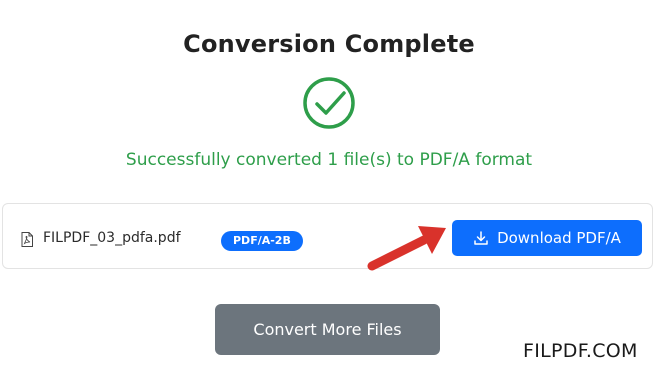 The image size is (658, 367). I want to click on download-button-label: Download PDF/A, so click(559, 238).